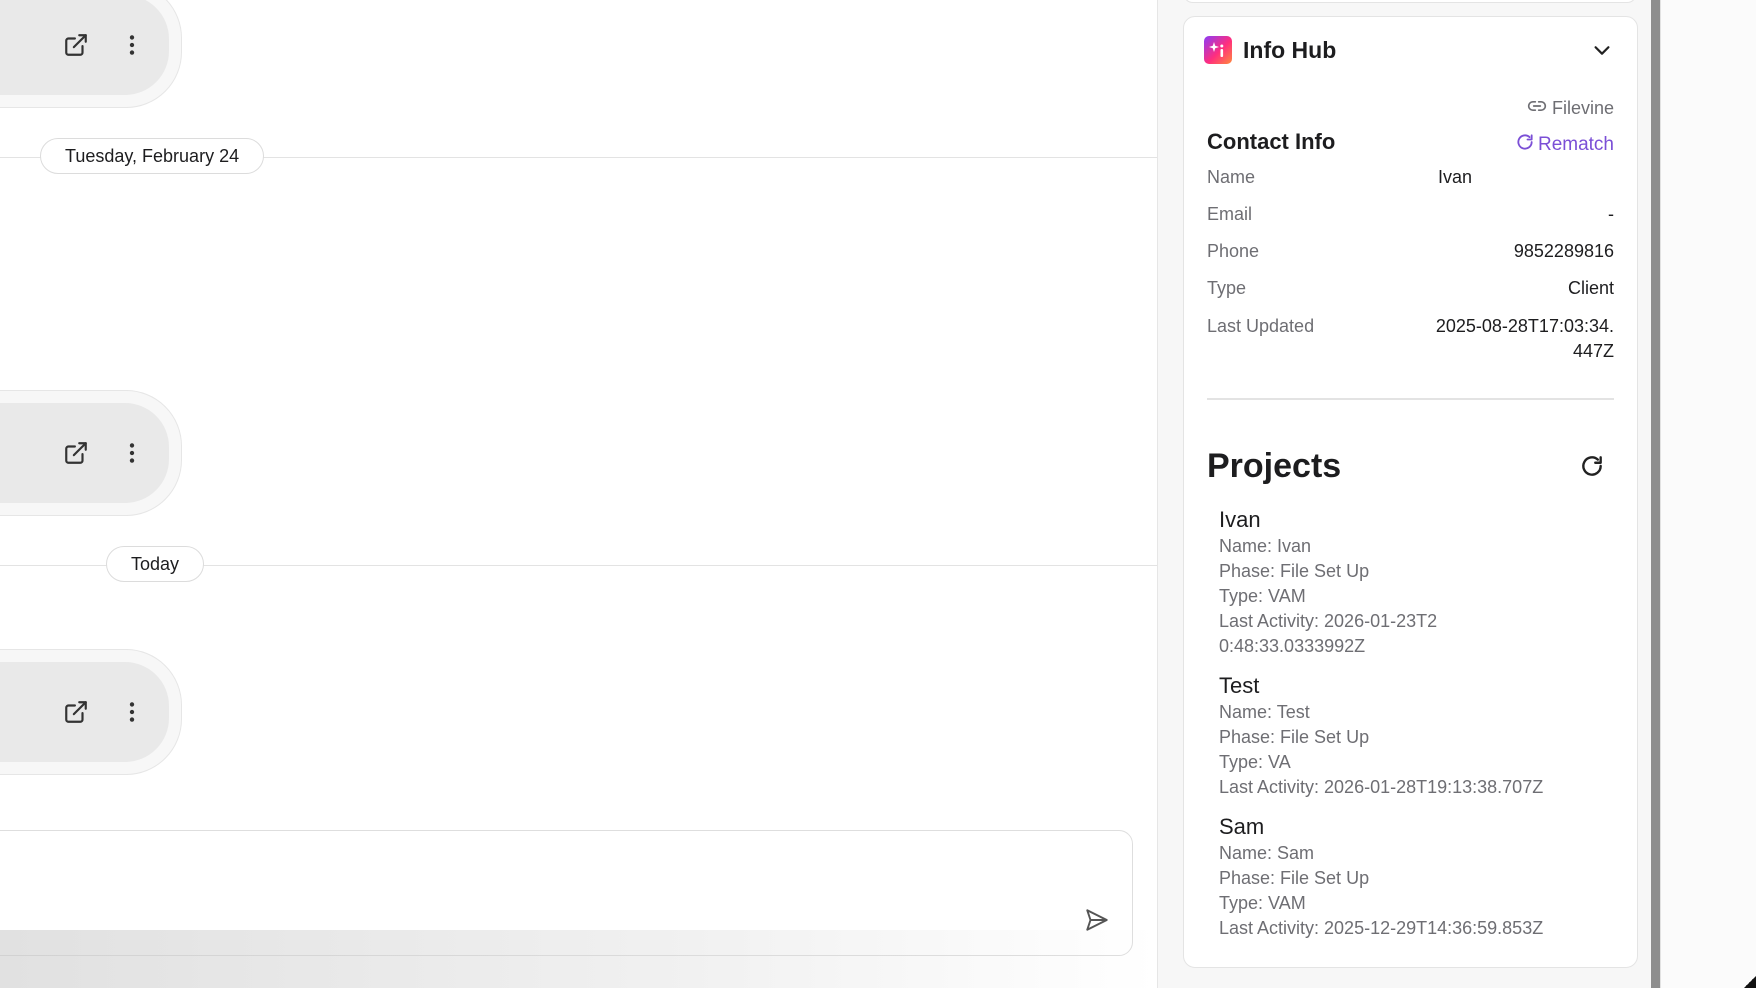  Describe the element at coordinates (1239, 685) in the screenshot. I see `project-title: Test` at that location.